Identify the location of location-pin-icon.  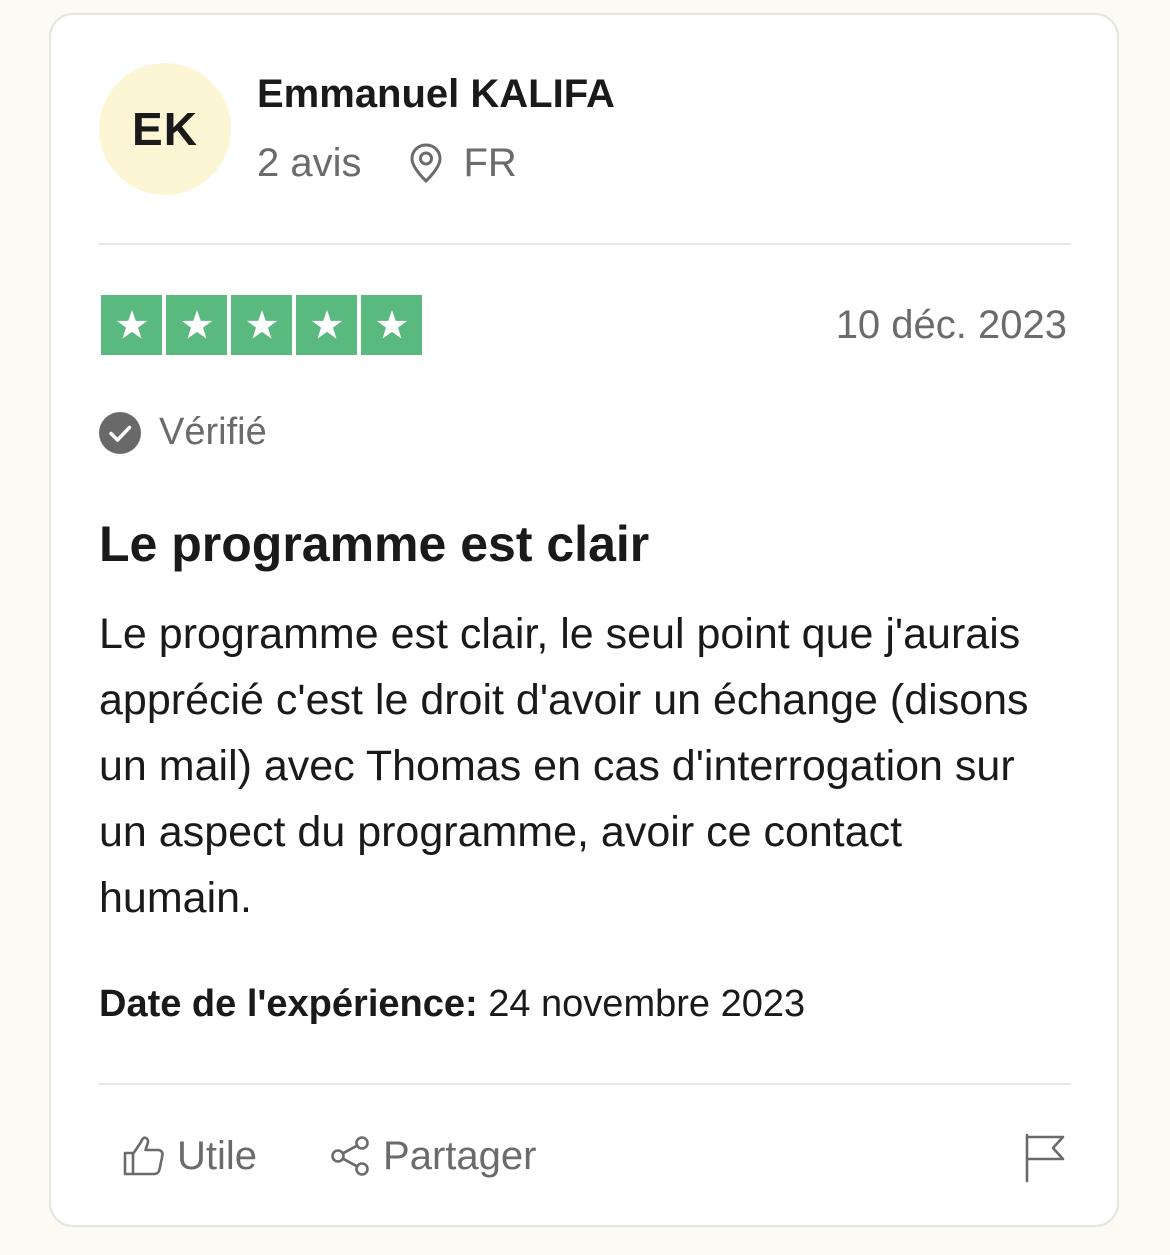
(425, 163).